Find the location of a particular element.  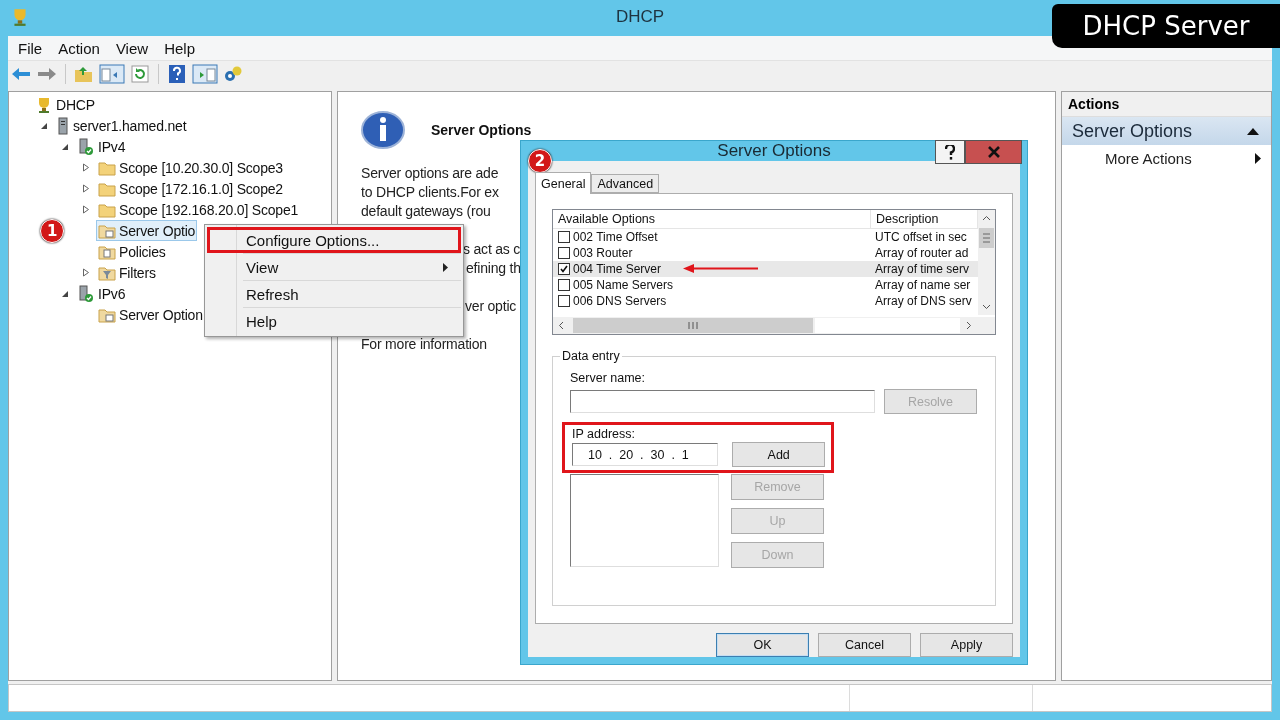

menu-item: File is located at coordinates (30, 48).